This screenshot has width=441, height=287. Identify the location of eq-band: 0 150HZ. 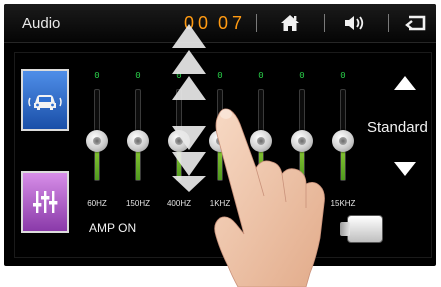
(138, 139).